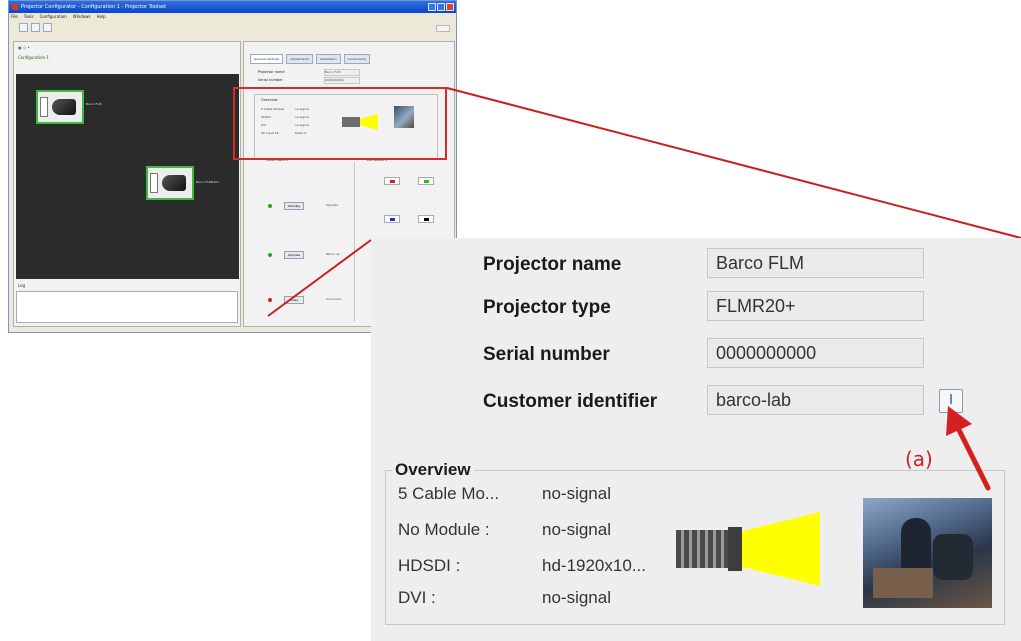 The image size is (1021, 641). I want to click on annotation-arrow, so click(968, 448).